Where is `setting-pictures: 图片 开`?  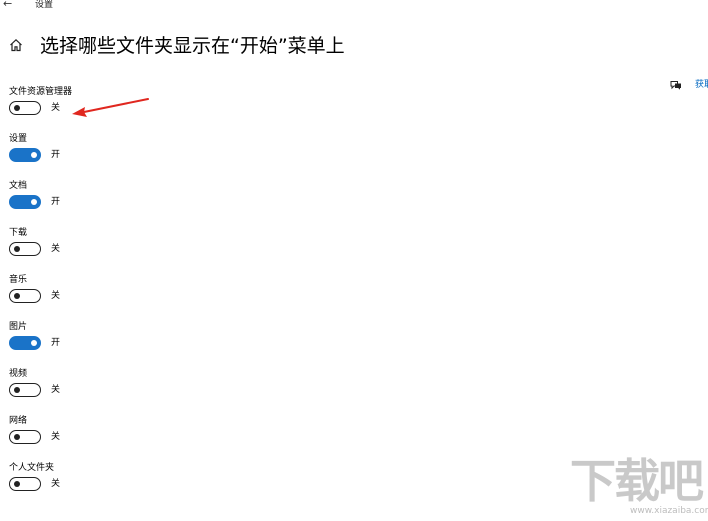
setting-pictures: 图片 开 is located at coordinates (109, 342).